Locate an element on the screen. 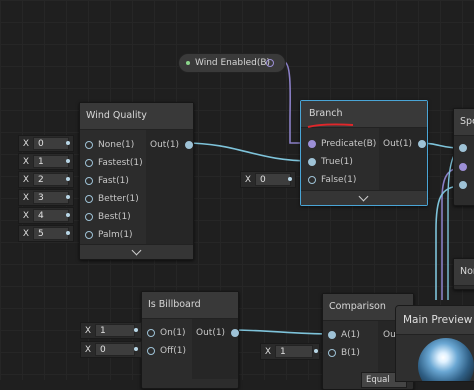  input-port-fast: Fast(1) is located at coordinates (107, 181).